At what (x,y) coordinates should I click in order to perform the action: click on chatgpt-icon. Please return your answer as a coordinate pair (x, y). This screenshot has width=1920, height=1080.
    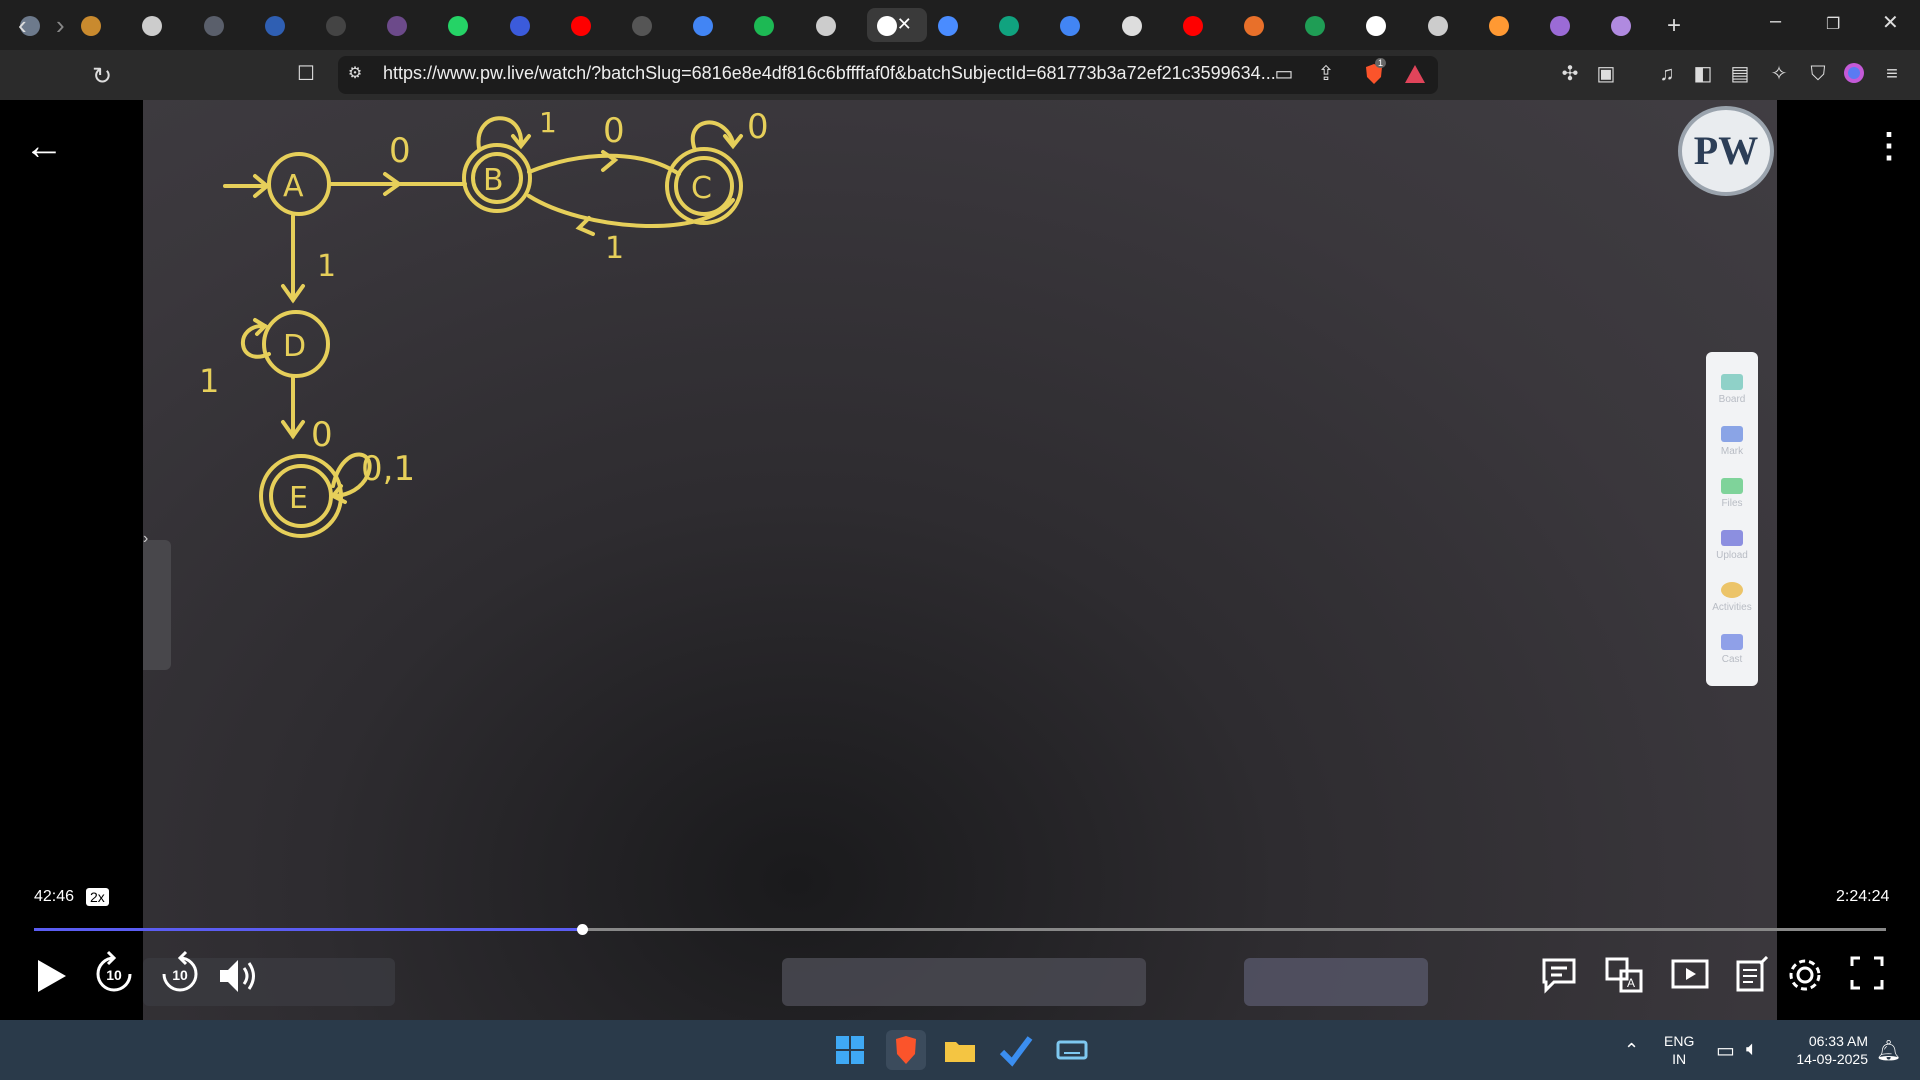
    Looking at the image, I should click on (1009, 26).